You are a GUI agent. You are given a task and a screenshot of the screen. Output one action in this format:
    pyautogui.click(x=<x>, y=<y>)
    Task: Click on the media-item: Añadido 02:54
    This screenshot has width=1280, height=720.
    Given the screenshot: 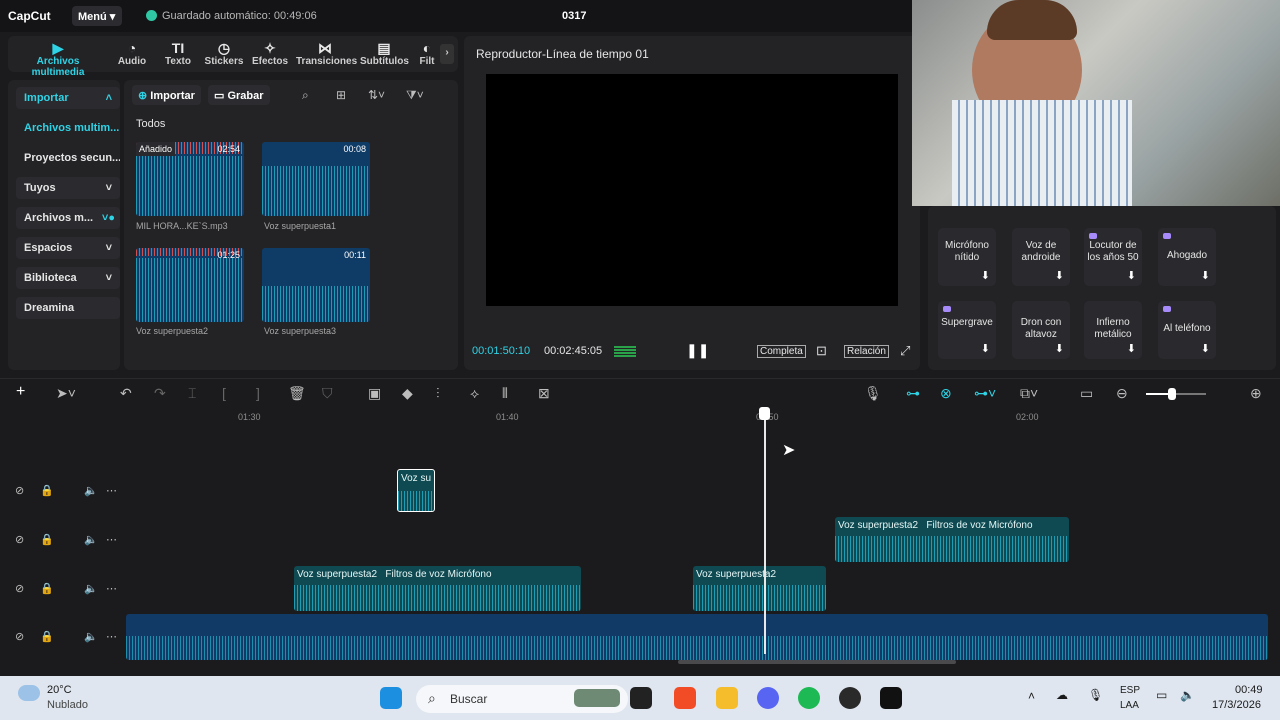 What is the action you would take?
    pyautogui.click(x=190, y=179)
    